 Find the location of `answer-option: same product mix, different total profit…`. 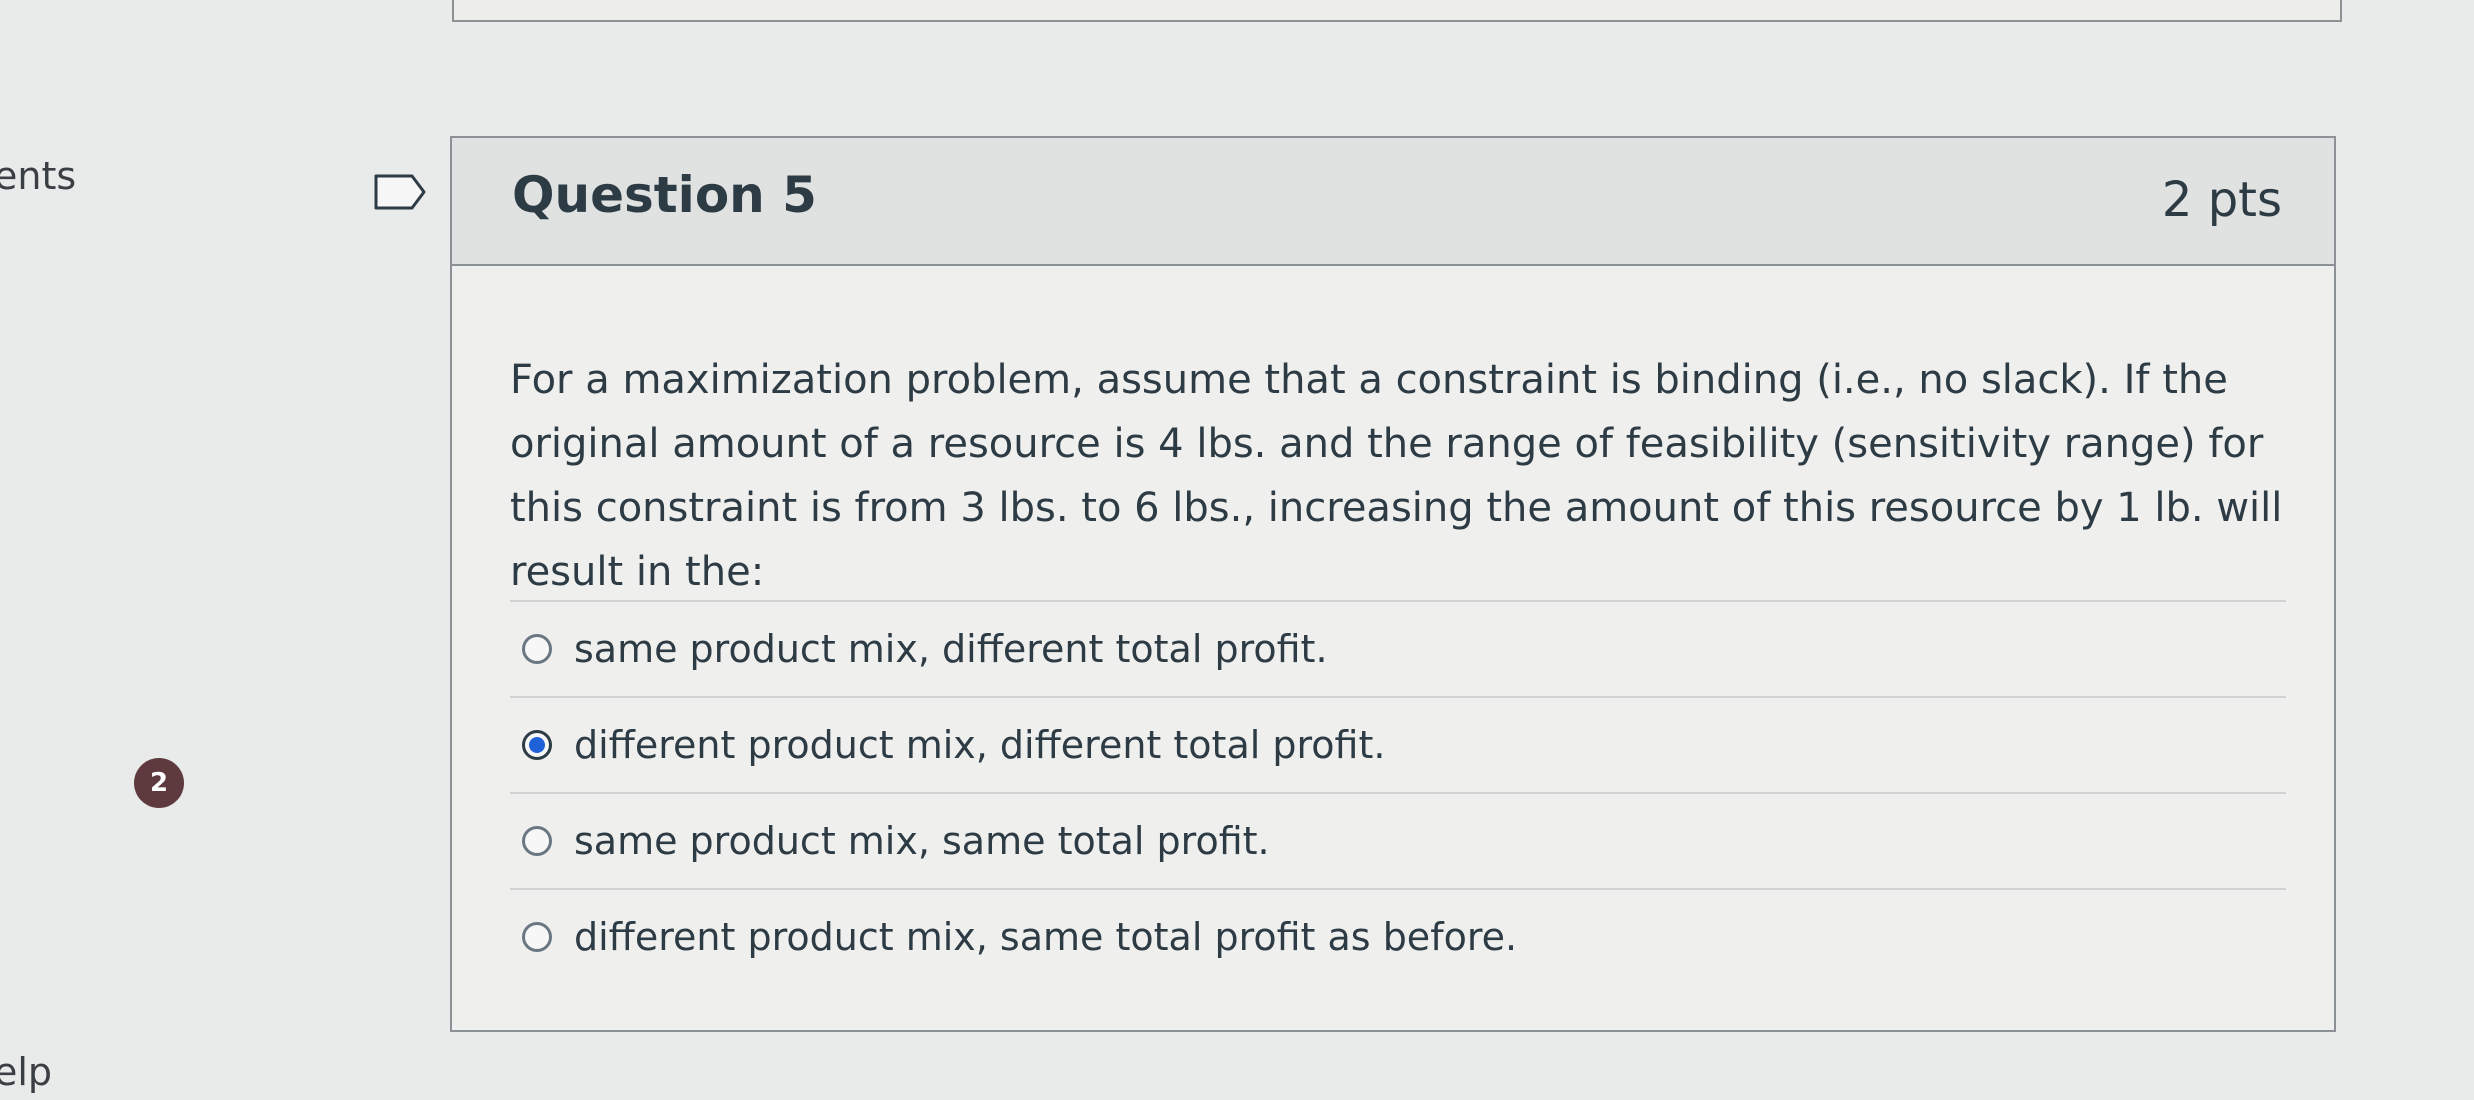

answer-option: same product mix, different total profit… is located at coordinates (1398, 650).